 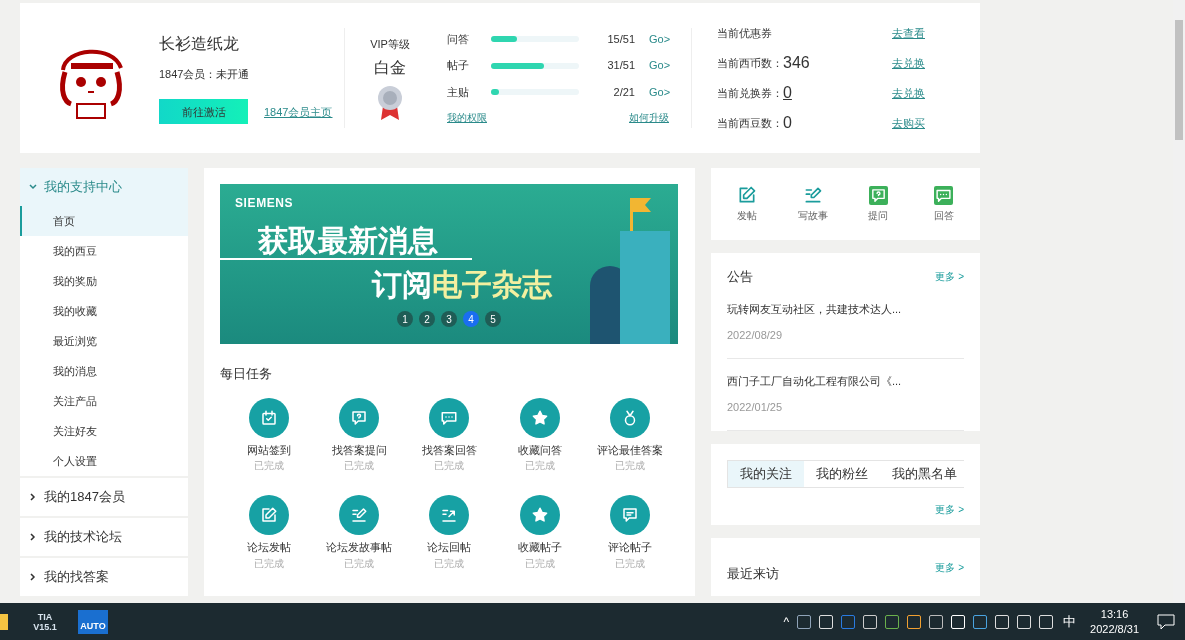 I want to click on progress-label: 主贴, so click(x=458, y=92).